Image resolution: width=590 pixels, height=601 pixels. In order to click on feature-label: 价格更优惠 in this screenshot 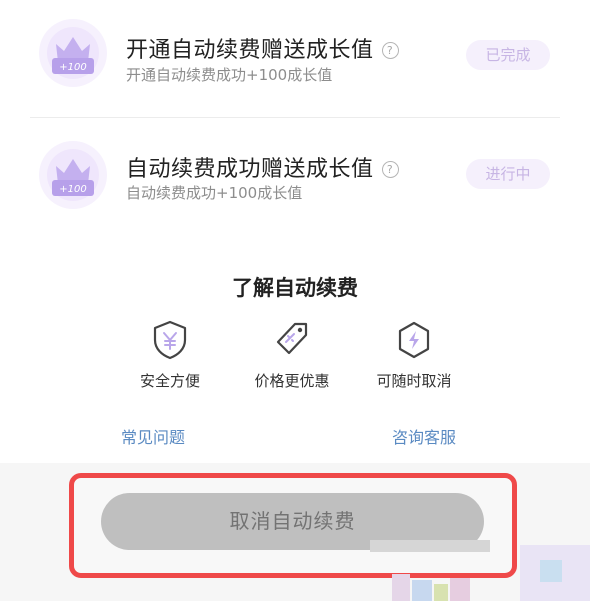, I will do `click(292, 381)`.